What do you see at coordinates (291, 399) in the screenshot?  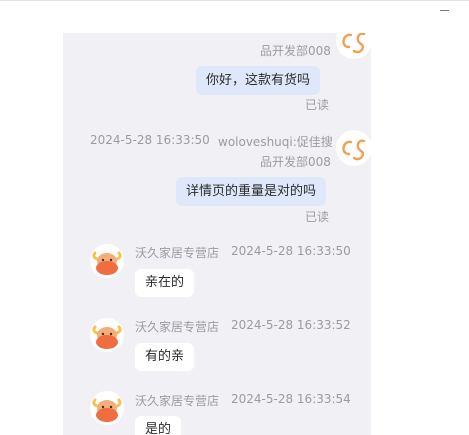 I see `message-timestamp: 2024-5-28 16:33:54` at bounding box center [291, 399].